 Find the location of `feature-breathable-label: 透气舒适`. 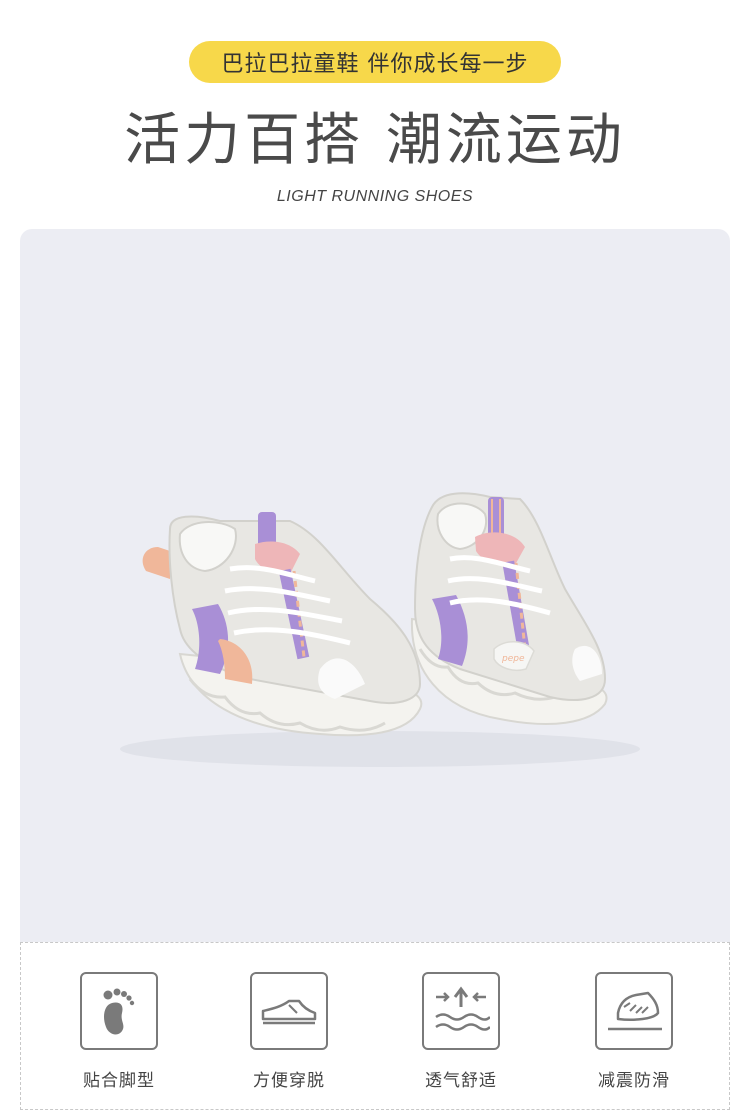

feature-breathable-label: 透气舒适 is located at coordinates (461, 1081).